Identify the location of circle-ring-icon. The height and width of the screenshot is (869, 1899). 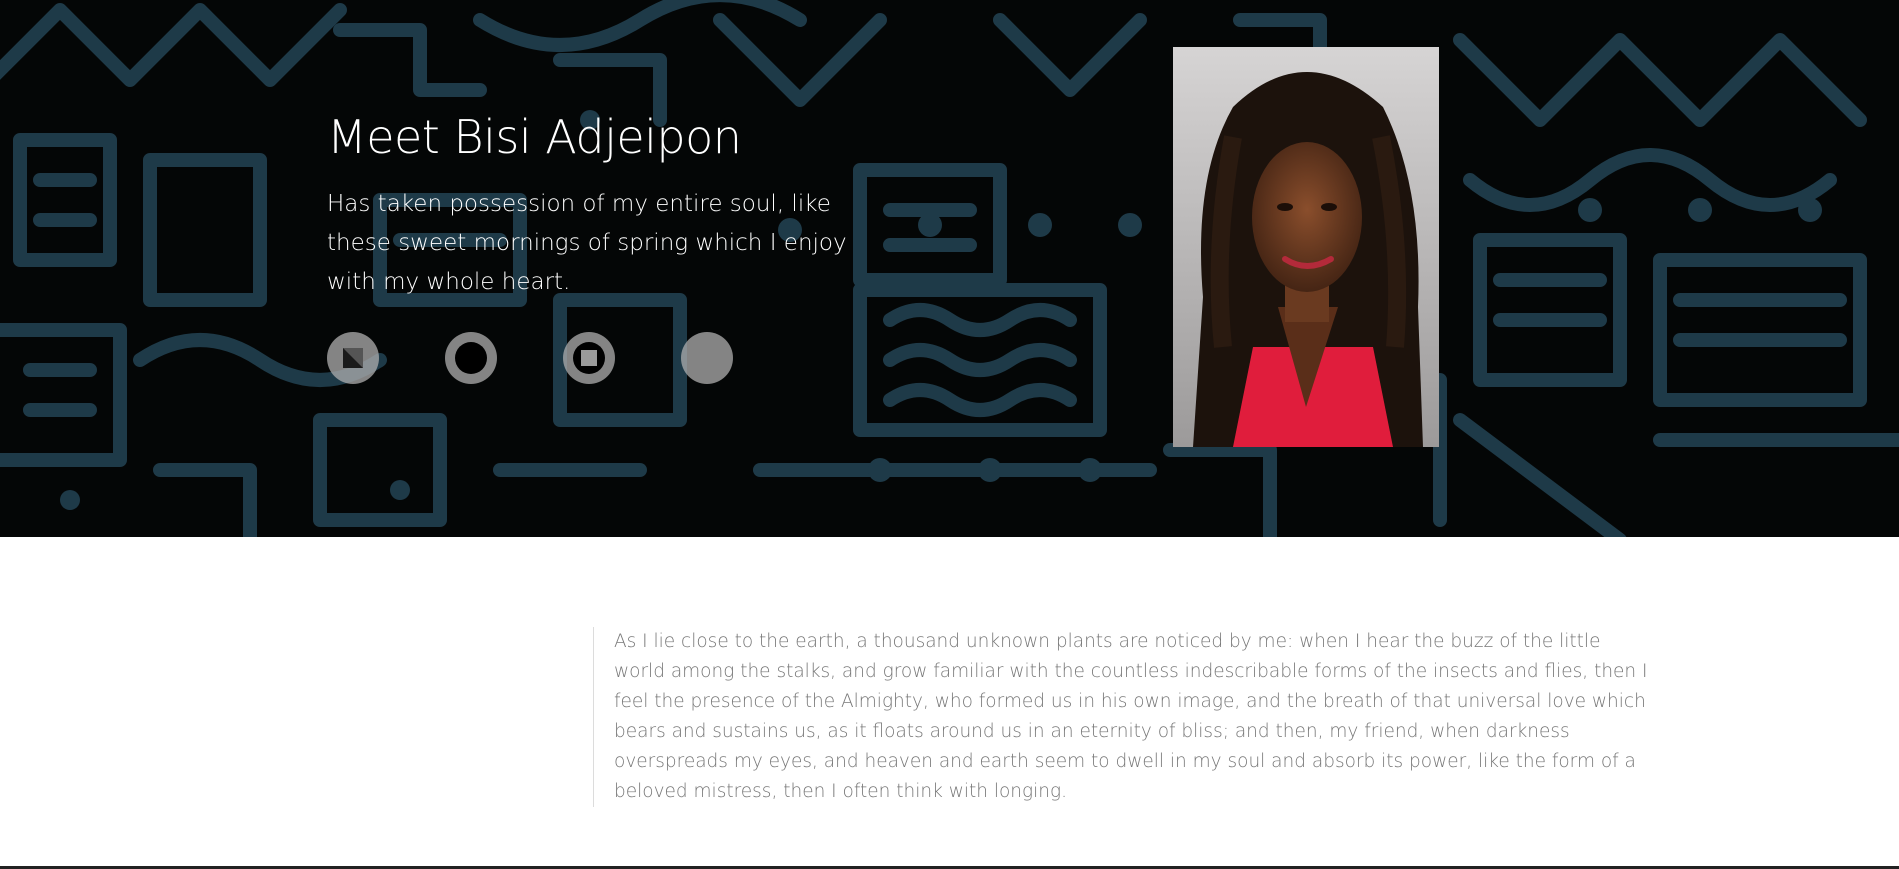
(471, 358).